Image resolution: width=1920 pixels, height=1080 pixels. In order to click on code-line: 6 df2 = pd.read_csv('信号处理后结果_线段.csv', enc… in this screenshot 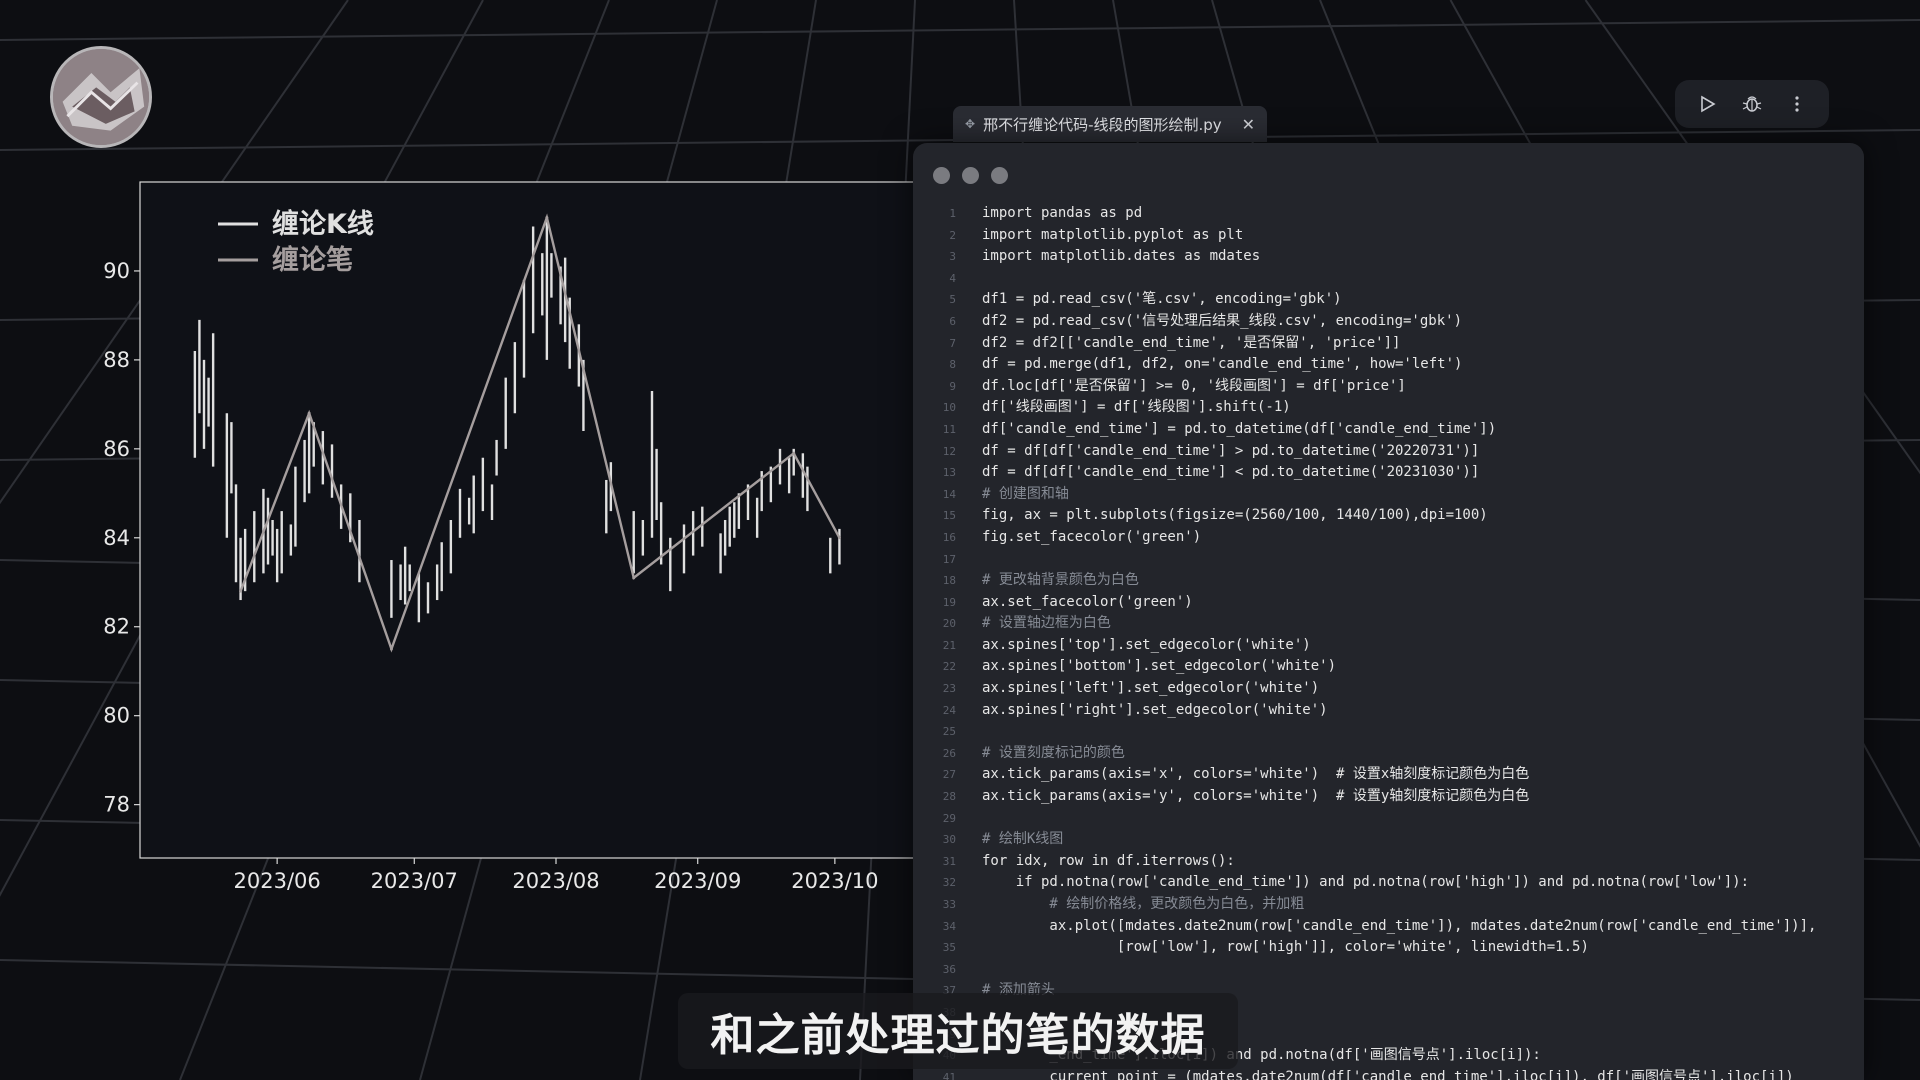, I will do `click(1388, 322)`.